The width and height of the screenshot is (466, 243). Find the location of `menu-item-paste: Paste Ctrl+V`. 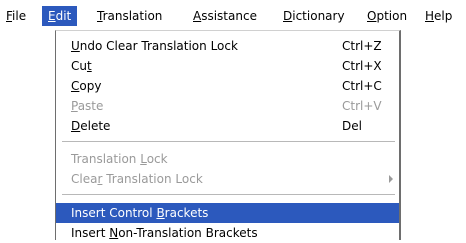

menu-item-paste: Paste Ctrl+V is located at coordinates (227, 106).